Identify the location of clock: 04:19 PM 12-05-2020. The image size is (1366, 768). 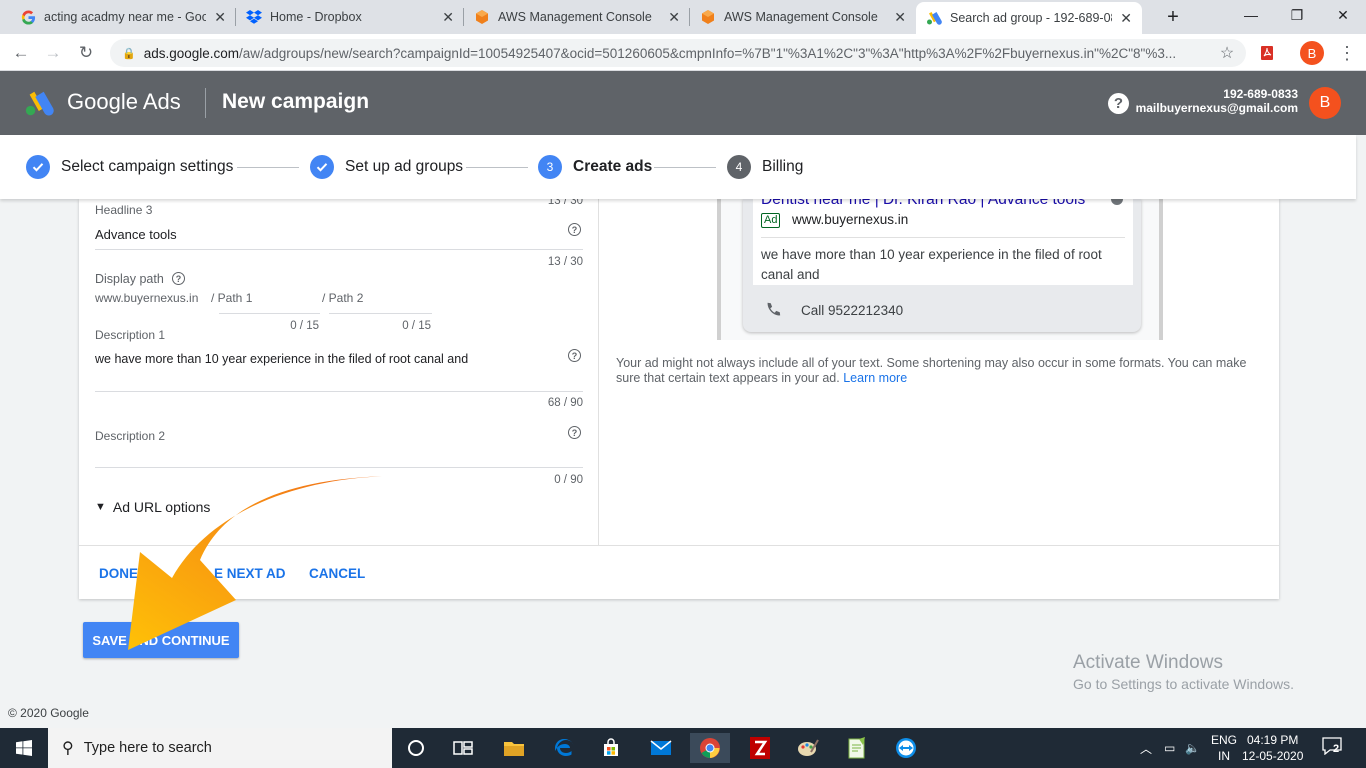
(1272, 748).